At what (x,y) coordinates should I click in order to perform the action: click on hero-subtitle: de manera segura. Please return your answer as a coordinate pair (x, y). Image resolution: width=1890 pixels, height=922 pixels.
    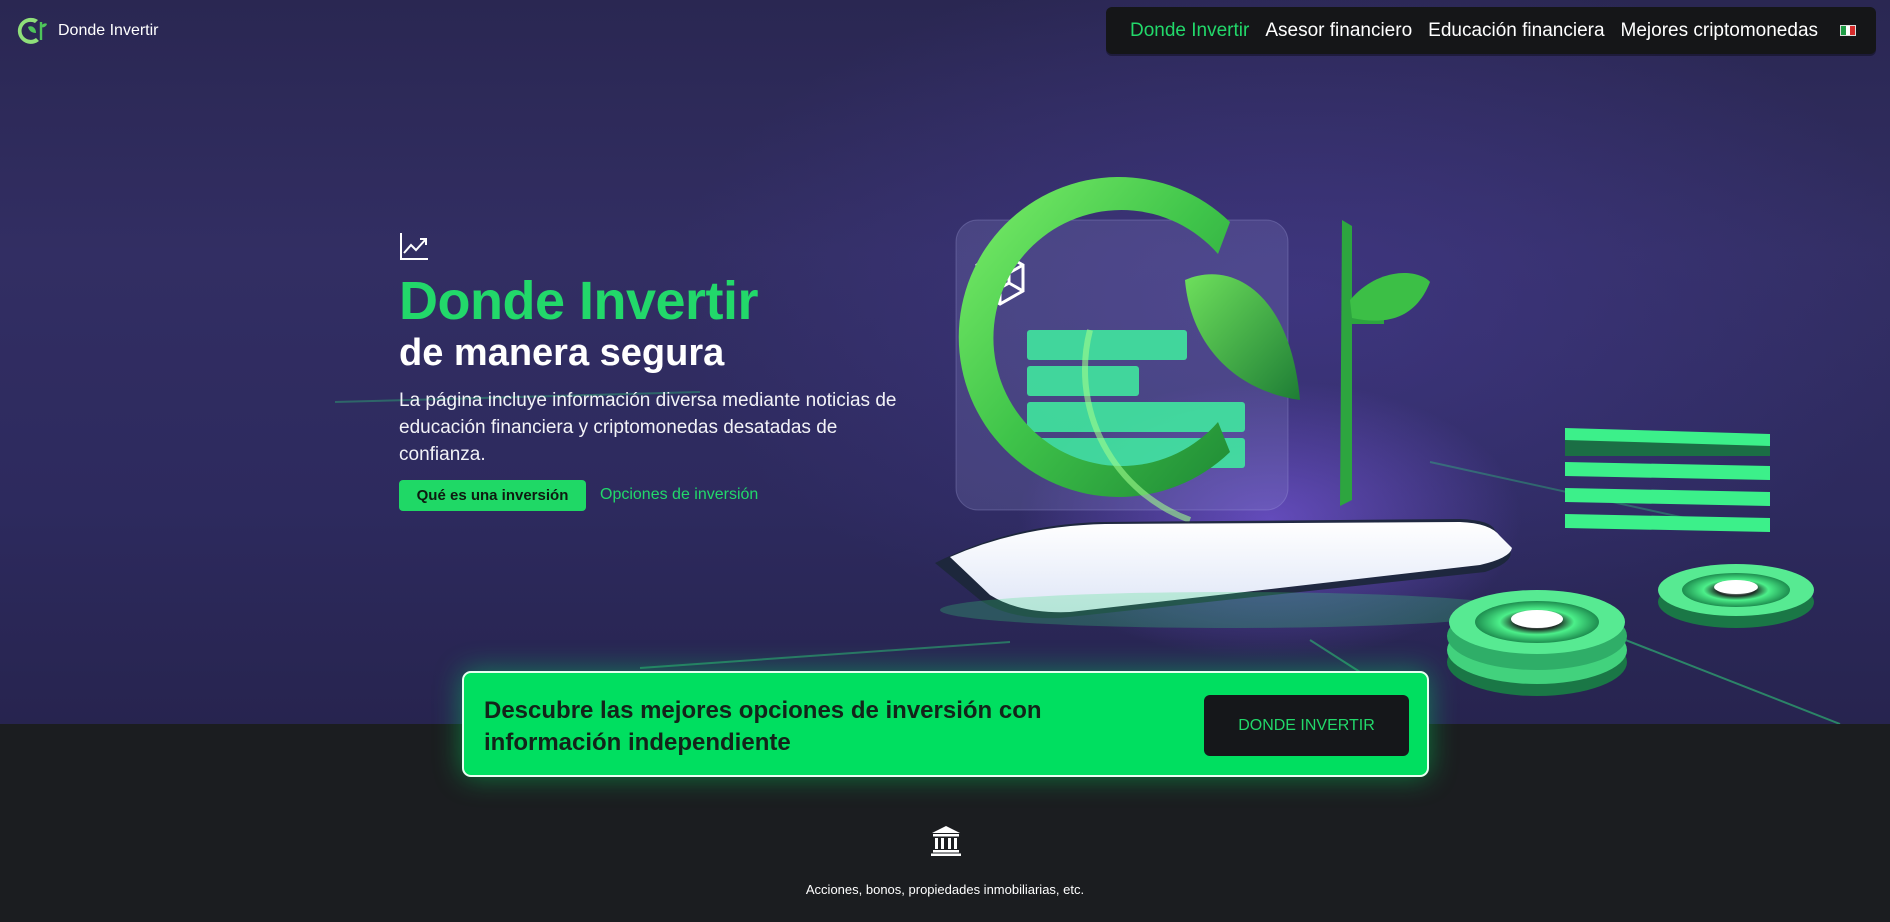
    Looking at the image, I should click on (562, 353).